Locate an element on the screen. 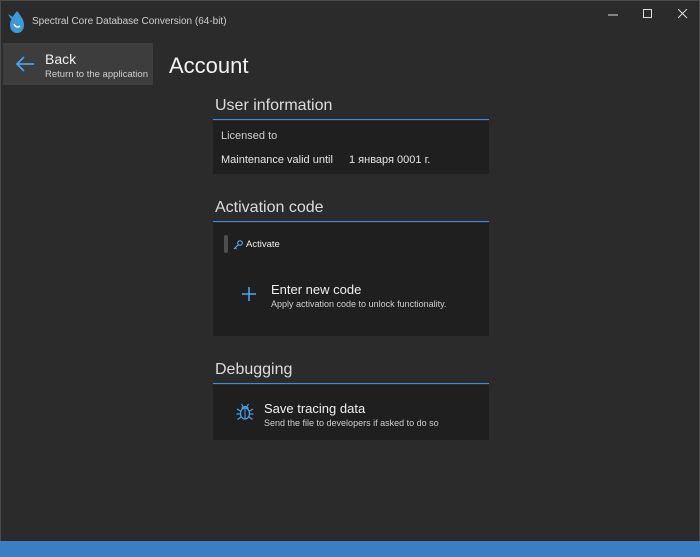 Image resolution: width=700 pixels, height=557 pixels. plus-icon is located at coordinates (249, 294).